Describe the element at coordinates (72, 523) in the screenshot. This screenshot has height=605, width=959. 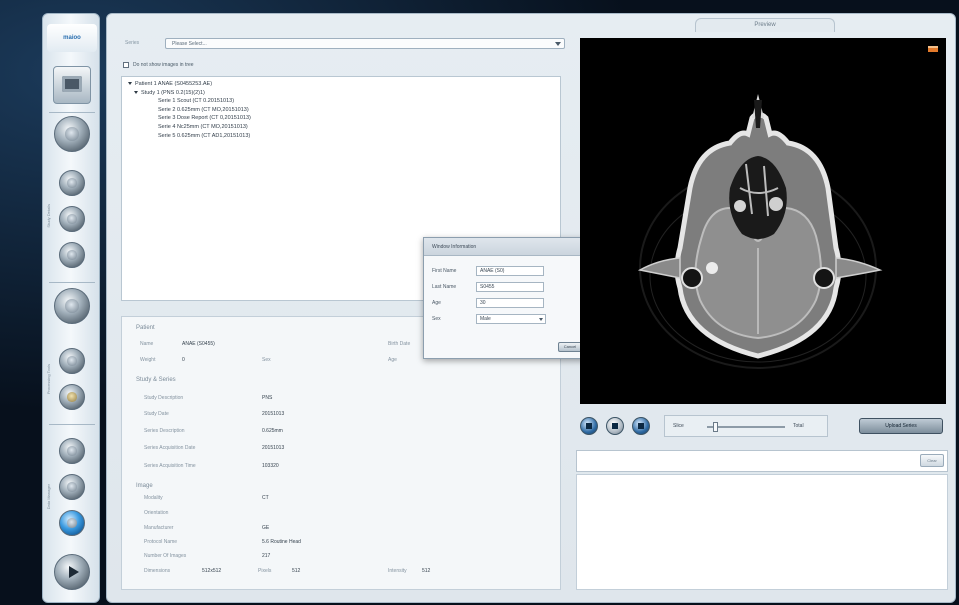
I see `data-tool-3-button` at that location.